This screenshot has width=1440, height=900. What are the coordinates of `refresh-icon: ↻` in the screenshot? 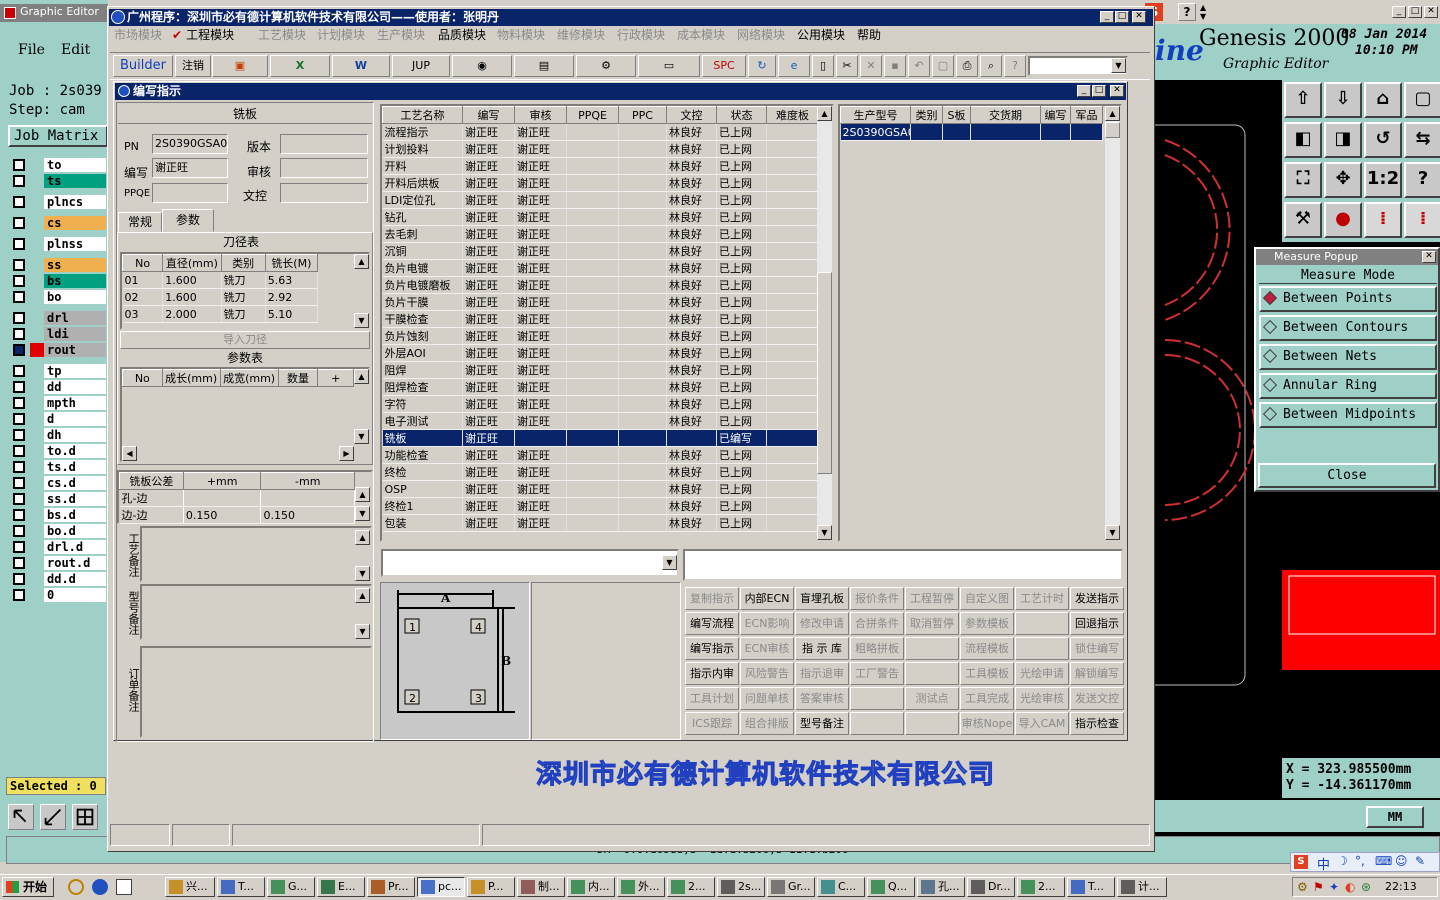 It's located at (762, 66).